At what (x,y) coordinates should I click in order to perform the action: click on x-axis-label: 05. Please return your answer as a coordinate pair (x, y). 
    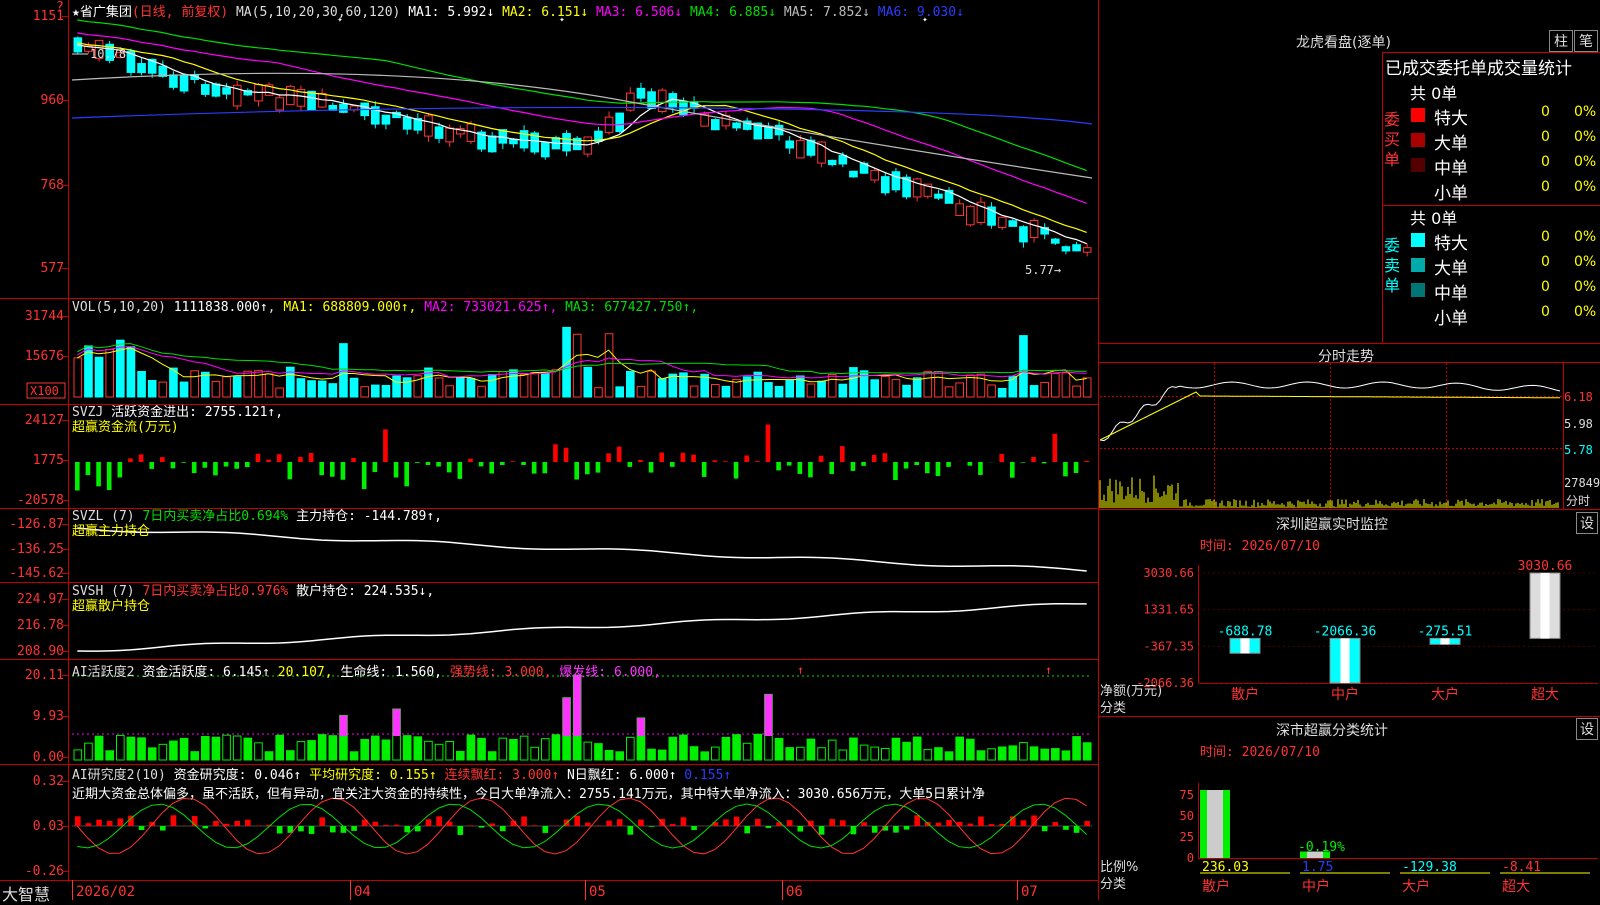
    Looking at the image, I should click on (597, 892).